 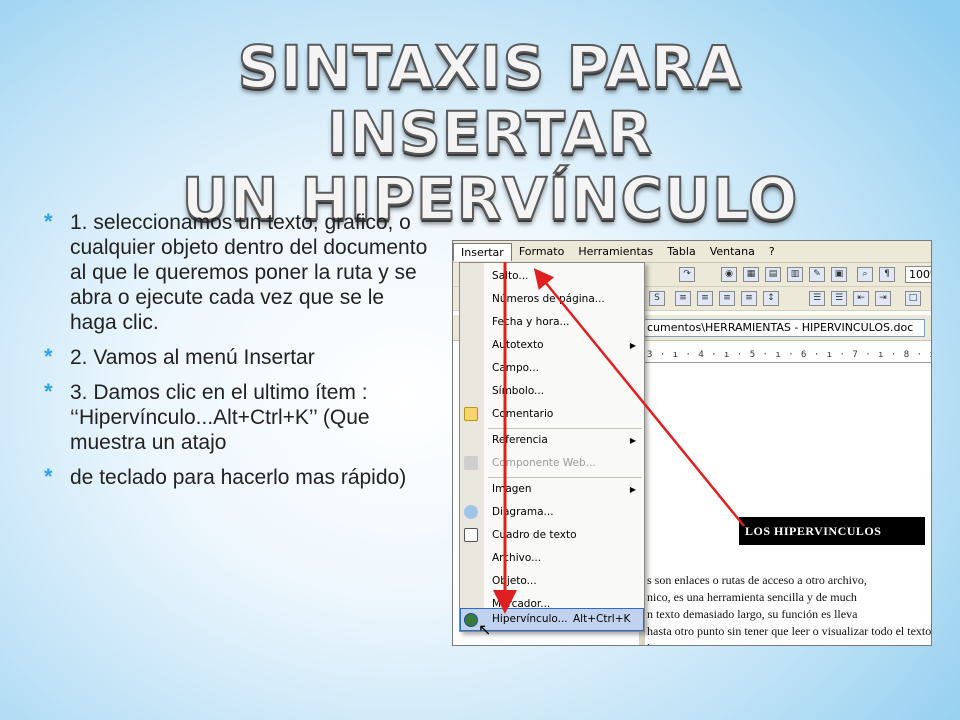 I want to click on mouse-cursor-icon: ↖, so click(x=485, y=630).